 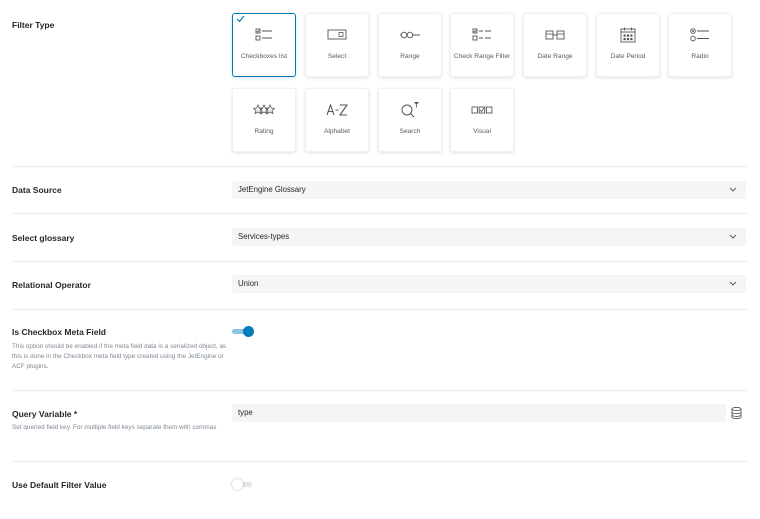 I want to click on calendar-icon, so click(x=628, y=35).